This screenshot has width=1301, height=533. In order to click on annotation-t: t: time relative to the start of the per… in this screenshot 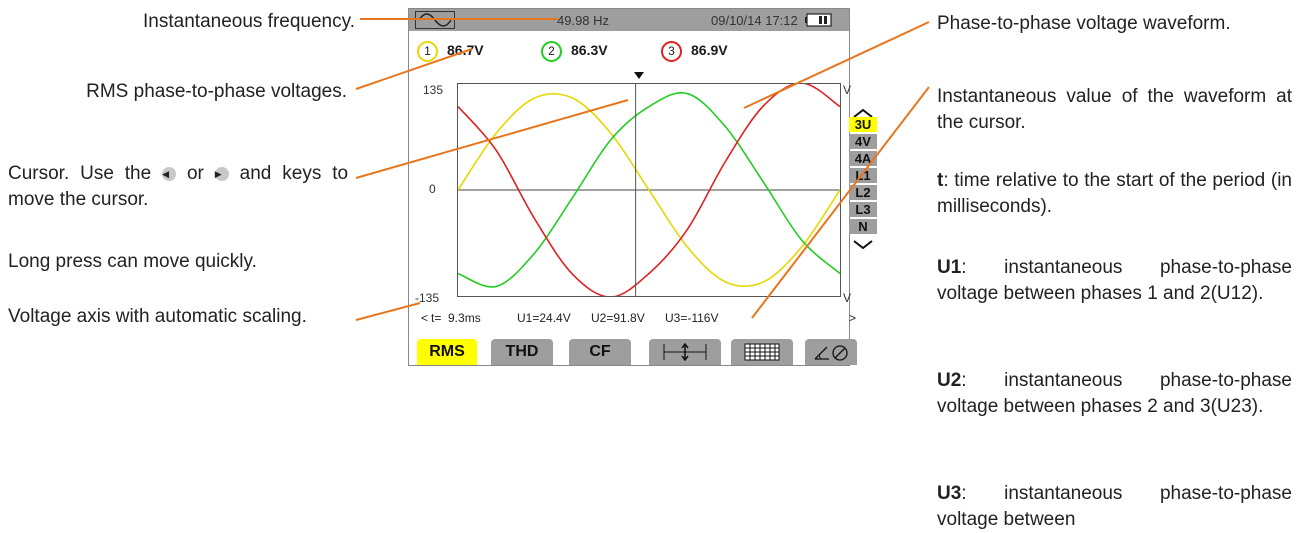, I will do `click(1114, 194)`.